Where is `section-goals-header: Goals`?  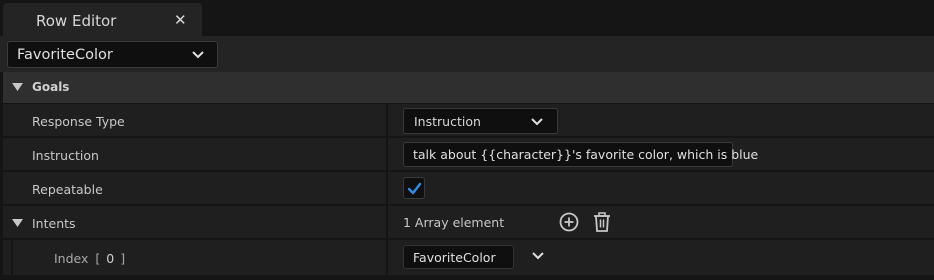
section-goals-header: Goals is located at coordinates (468, 87).